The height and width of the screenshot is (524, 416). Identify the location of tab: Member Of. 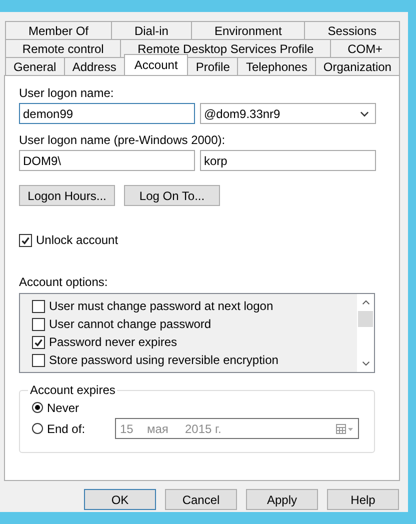
(58, 30).